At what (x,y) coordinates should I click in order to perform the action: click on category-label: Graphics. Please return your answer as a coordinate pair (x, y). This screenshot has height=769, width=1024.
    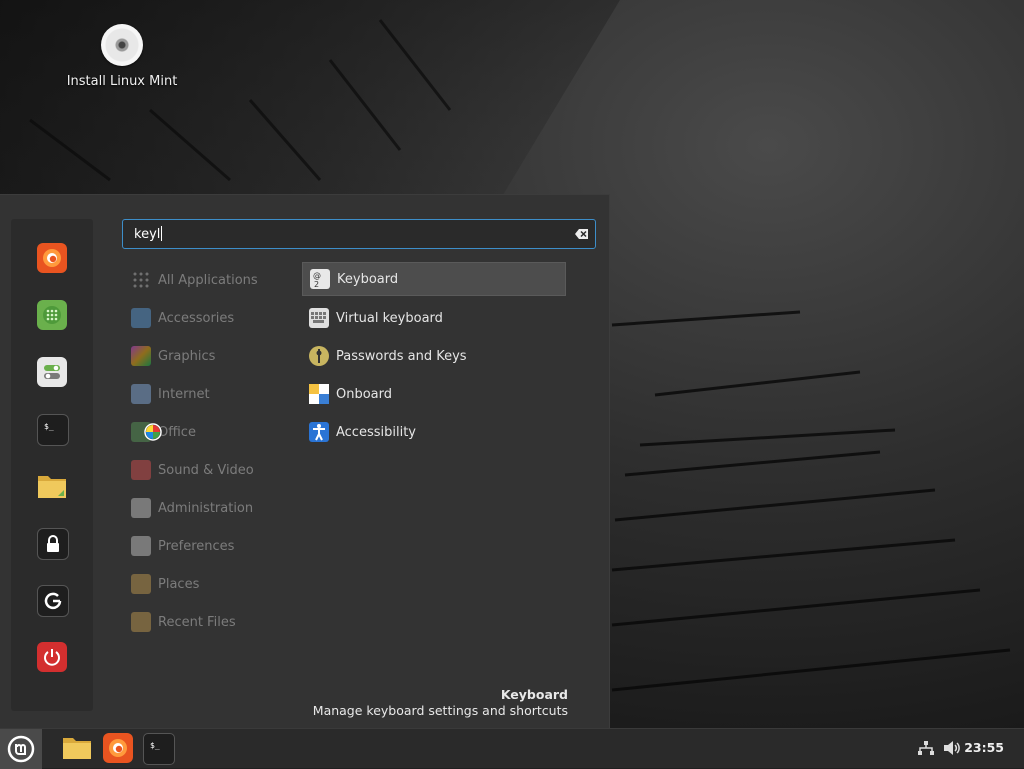
    Looking at the image, I should click on (187, 356).